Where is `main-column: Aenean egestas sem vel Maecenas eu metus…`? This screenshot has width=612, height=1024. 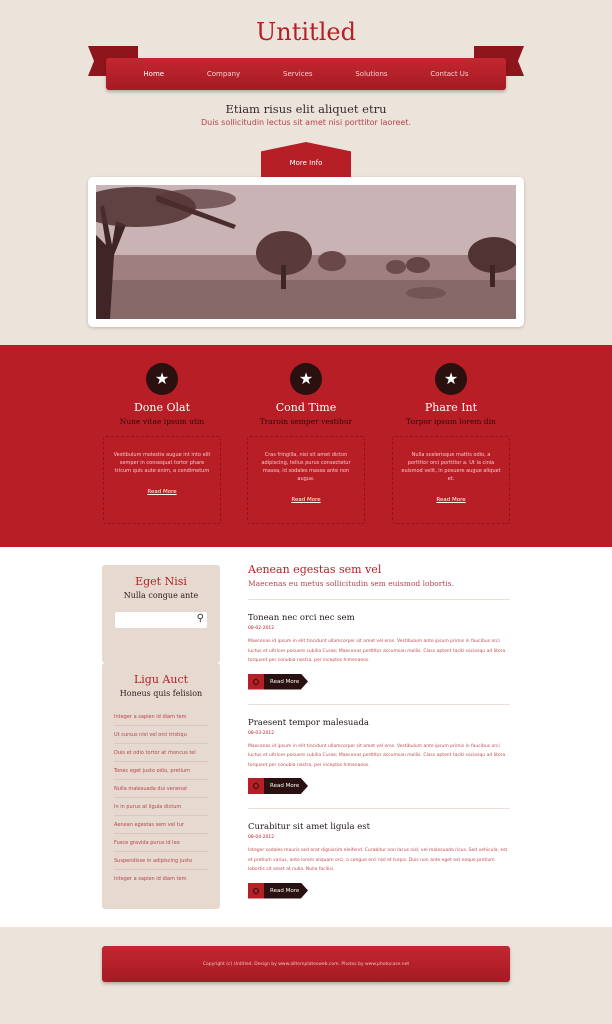
main-column: Aenean egestas sem vel Maecenas eu metus… is located at coordinates (379, 731).